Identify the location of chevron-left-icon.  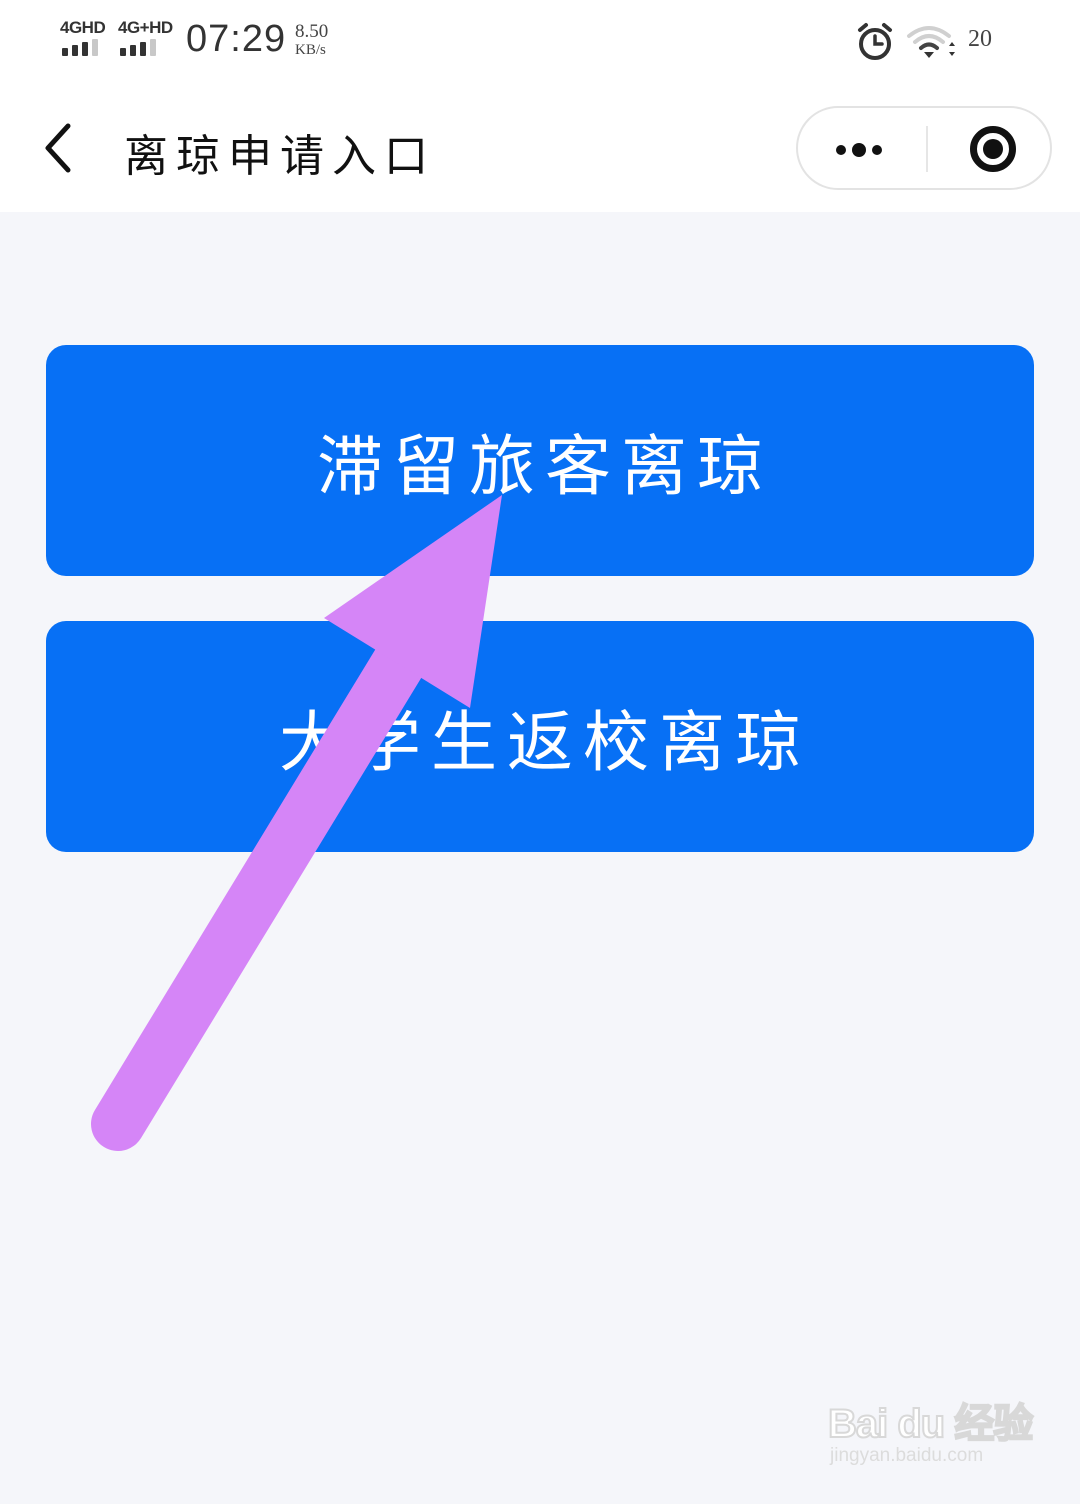
(58, 148).